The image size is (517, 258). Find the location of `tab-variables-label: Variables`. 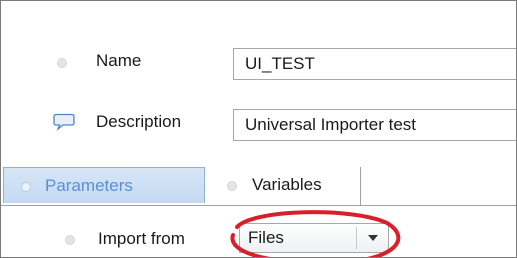

tab-variables-label: Variables is located at coordinates (287, 184).